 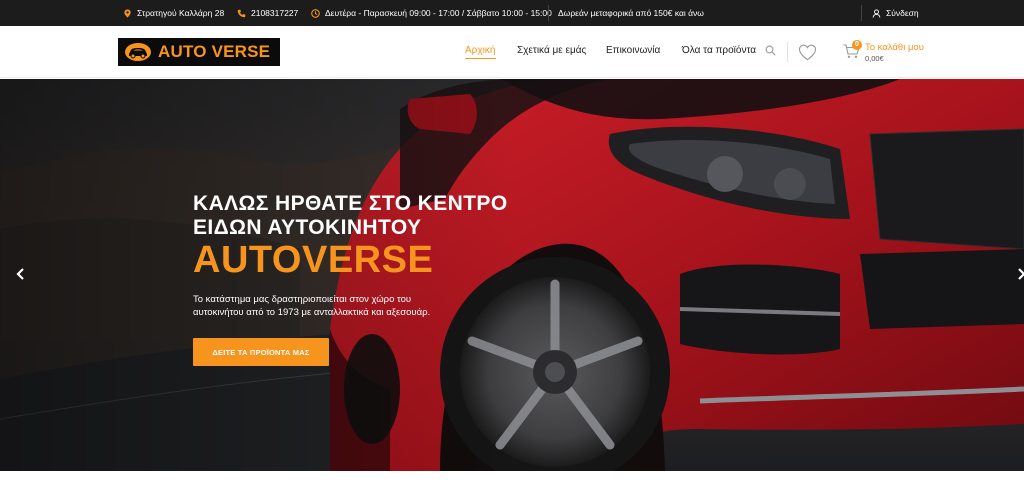 What do you see at coordinates (874, 58) in the screenshot?
I see `cart-amount: 0,00€` at bounding box center [874, 58].